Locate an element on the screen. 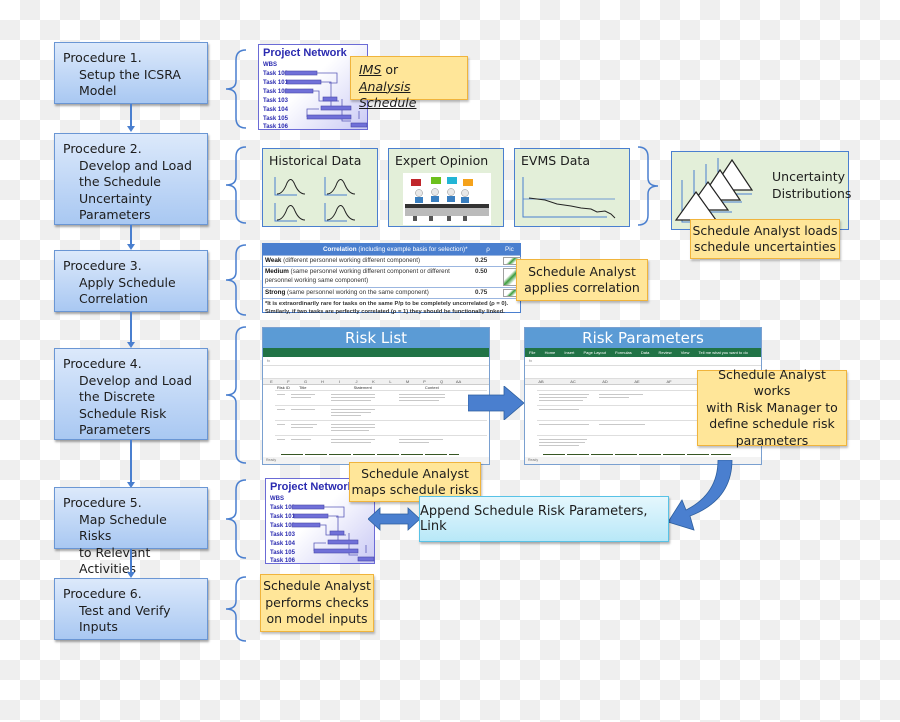 The width and height of the screenshot is (900, 722). column-header: E is located at coordinates (271, 381).